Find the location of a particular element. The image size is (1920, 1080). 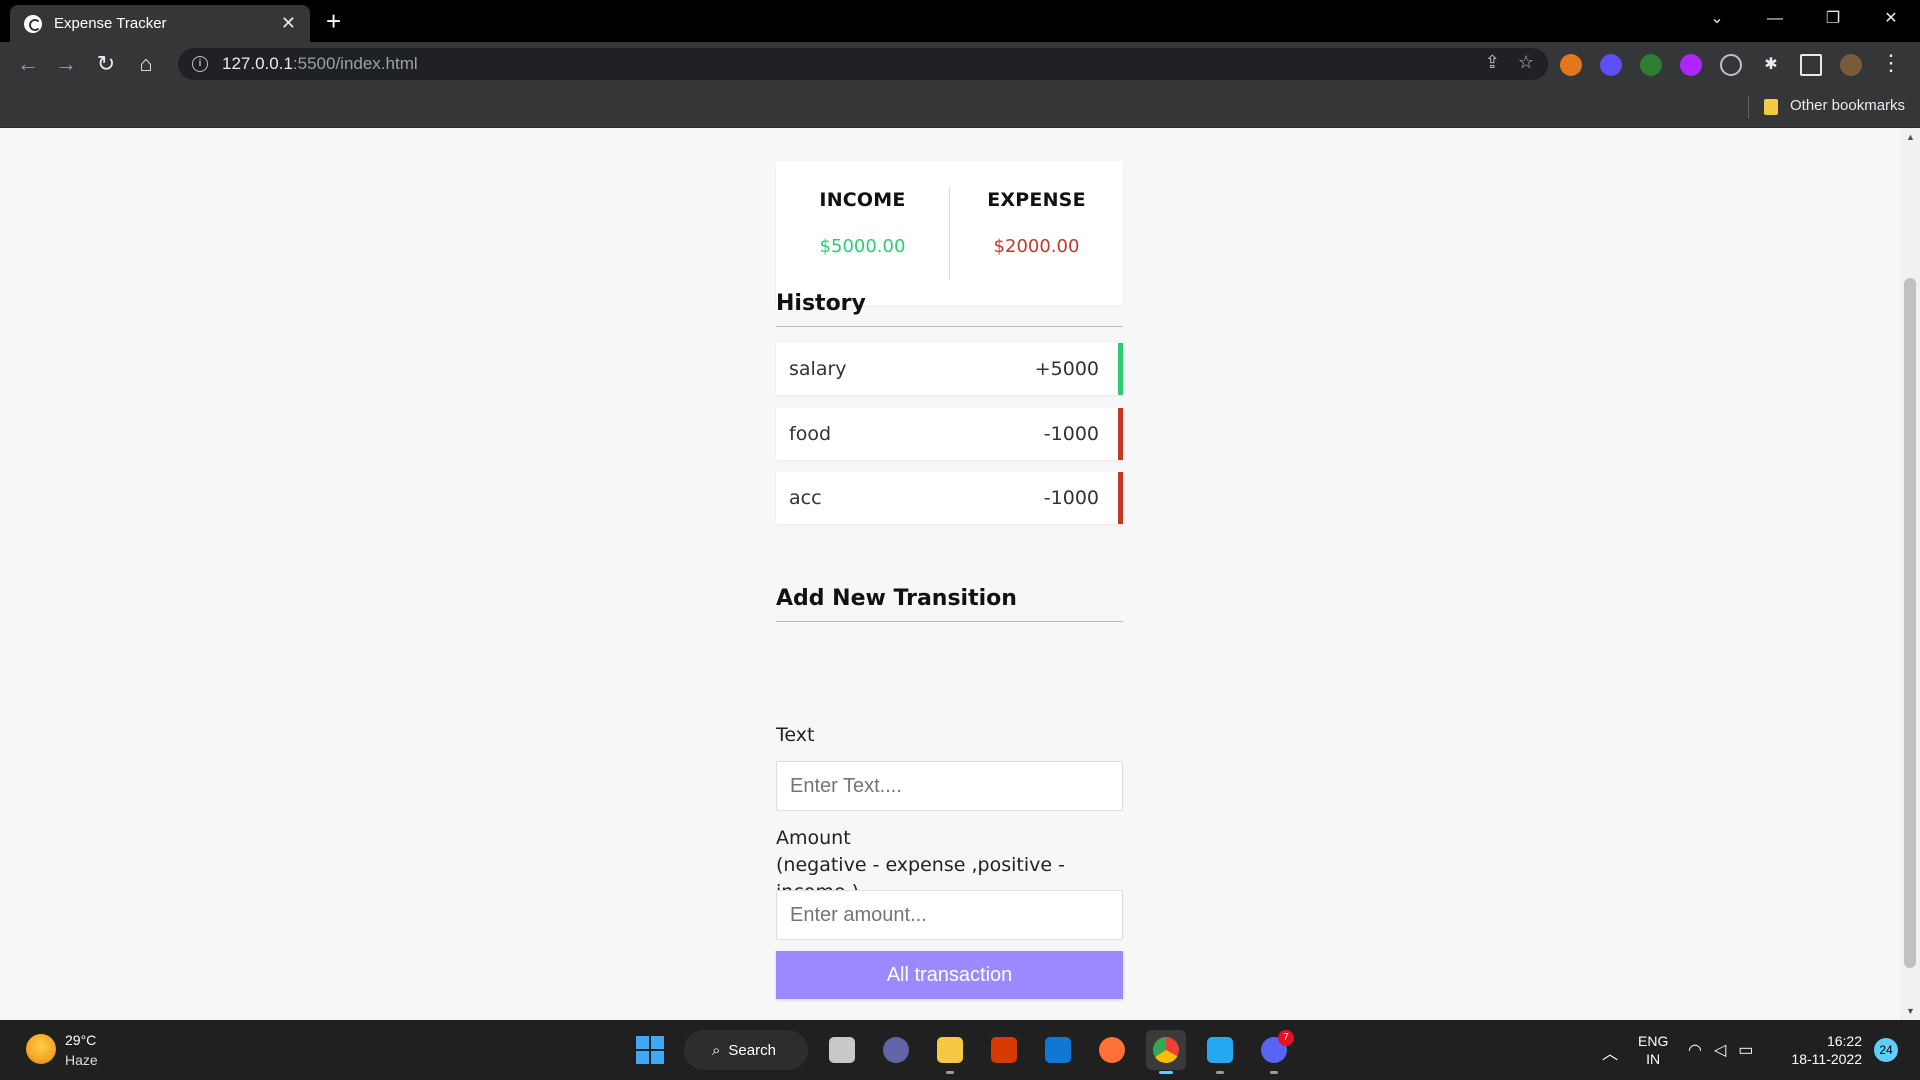

scroll-down-arrow-icon: ▼ is located at coordinates (1910, 1011).